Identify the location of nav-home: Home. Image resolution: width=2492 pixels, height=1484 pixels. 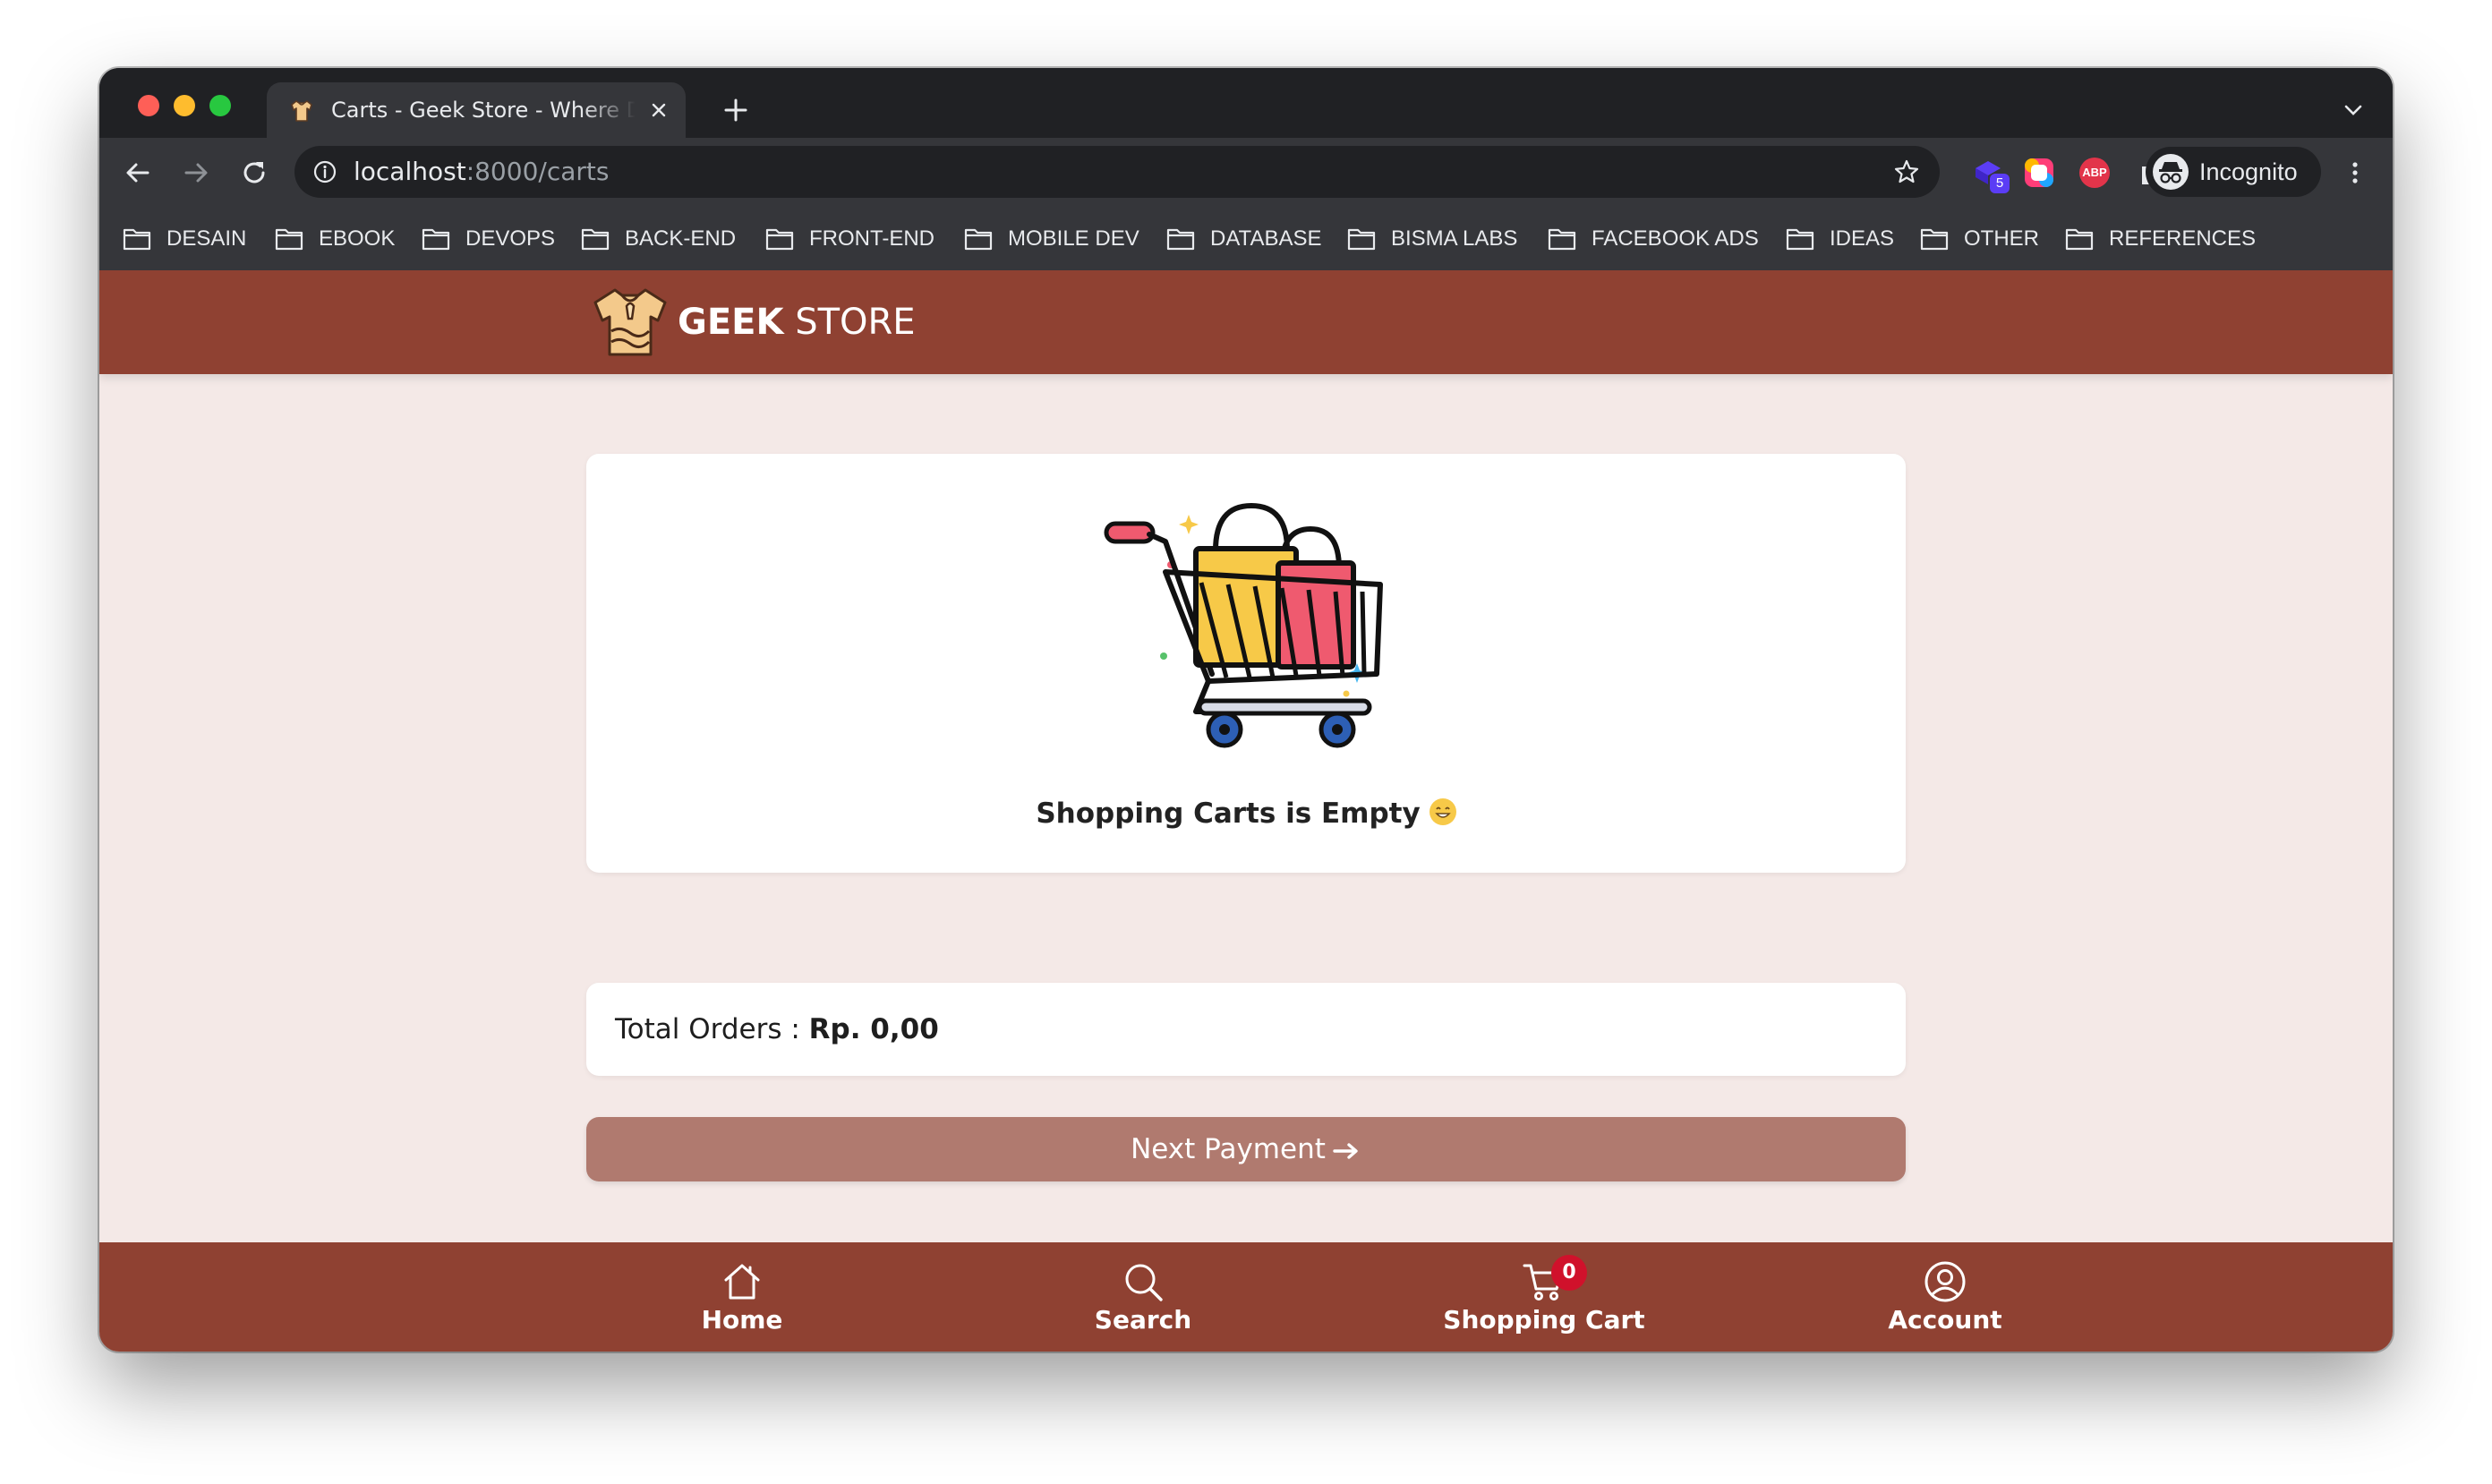
(742, 1297).